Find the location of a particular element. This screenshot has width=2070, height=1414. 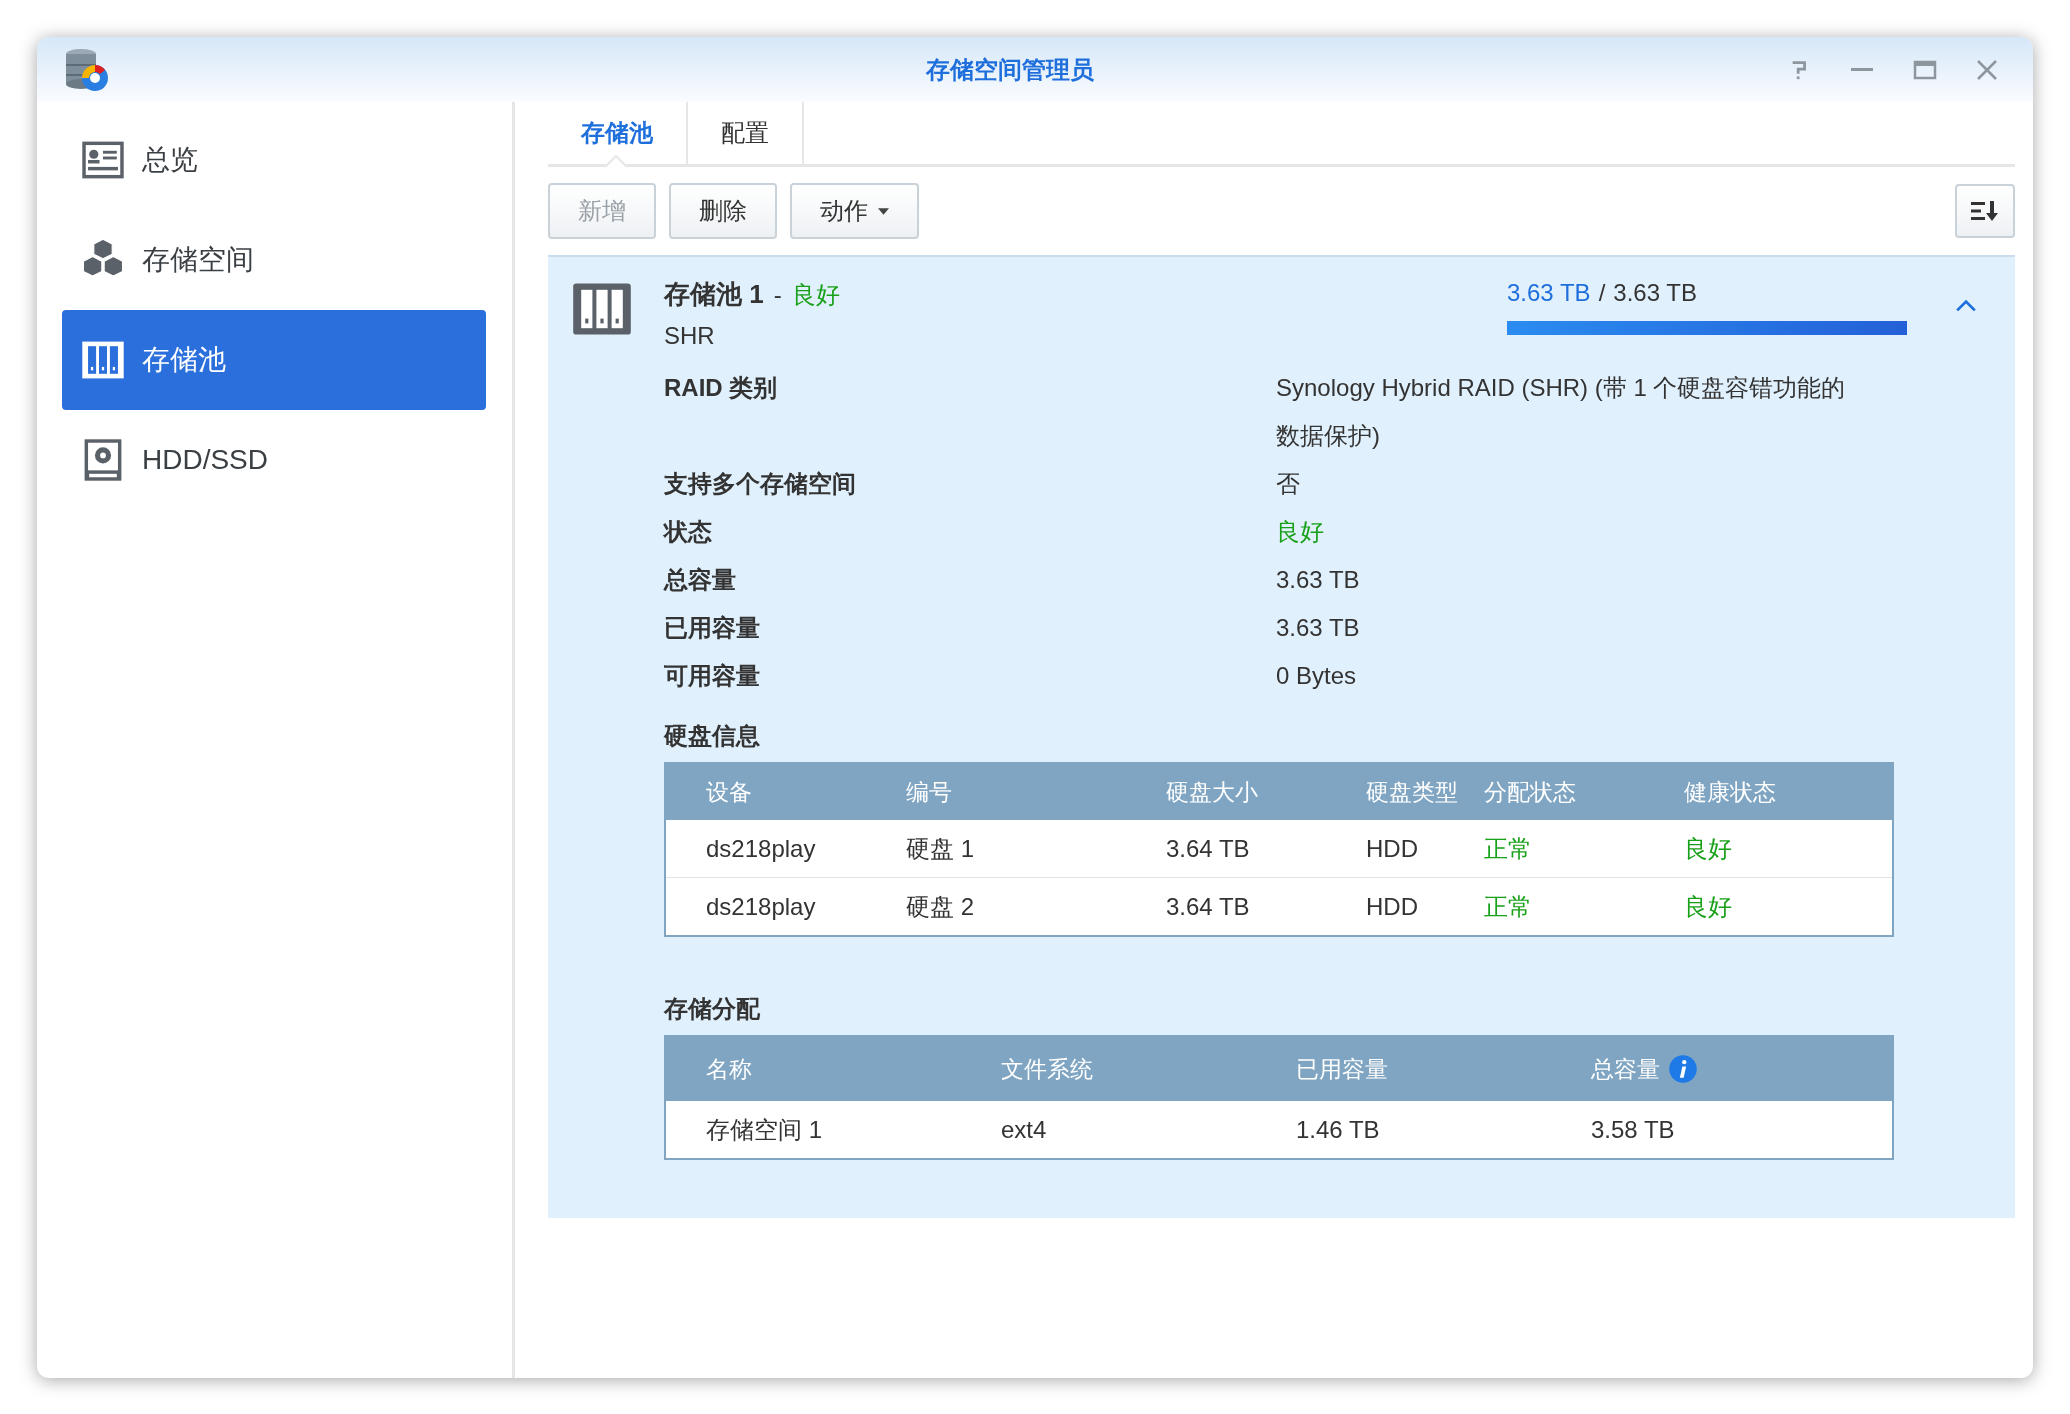

column-header: 硬盘大小 is located at coordinates (1212, 792).